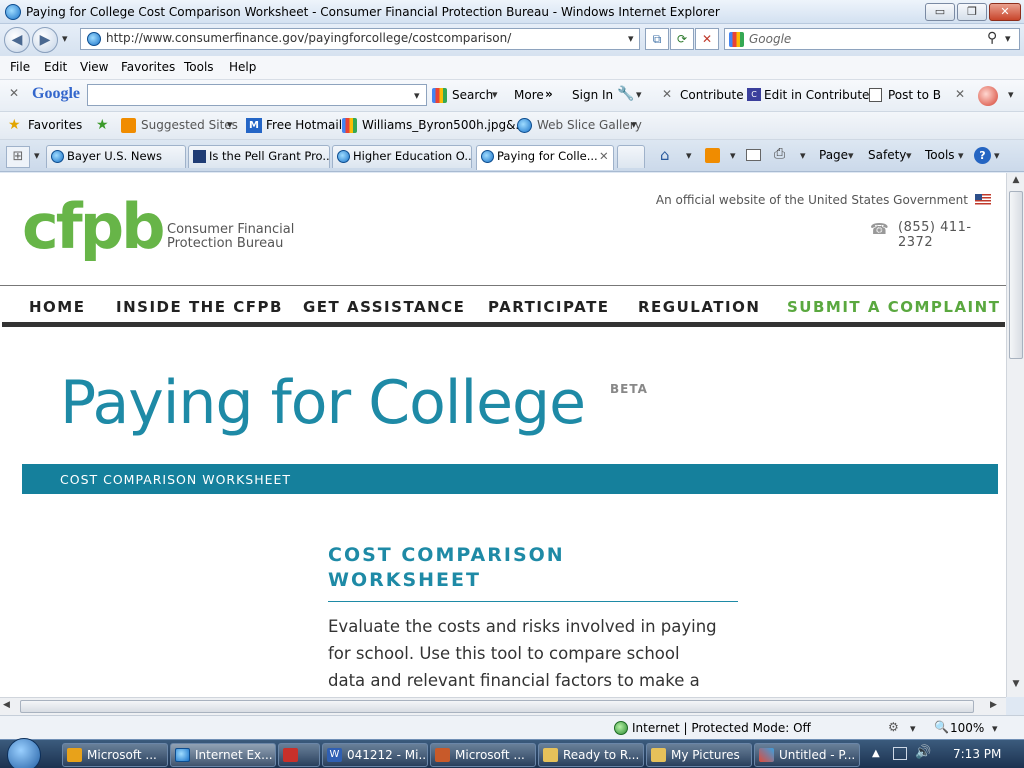 This screenshot has height=768, width=1024. I want to click on new-tab-button, so click(631, 156).